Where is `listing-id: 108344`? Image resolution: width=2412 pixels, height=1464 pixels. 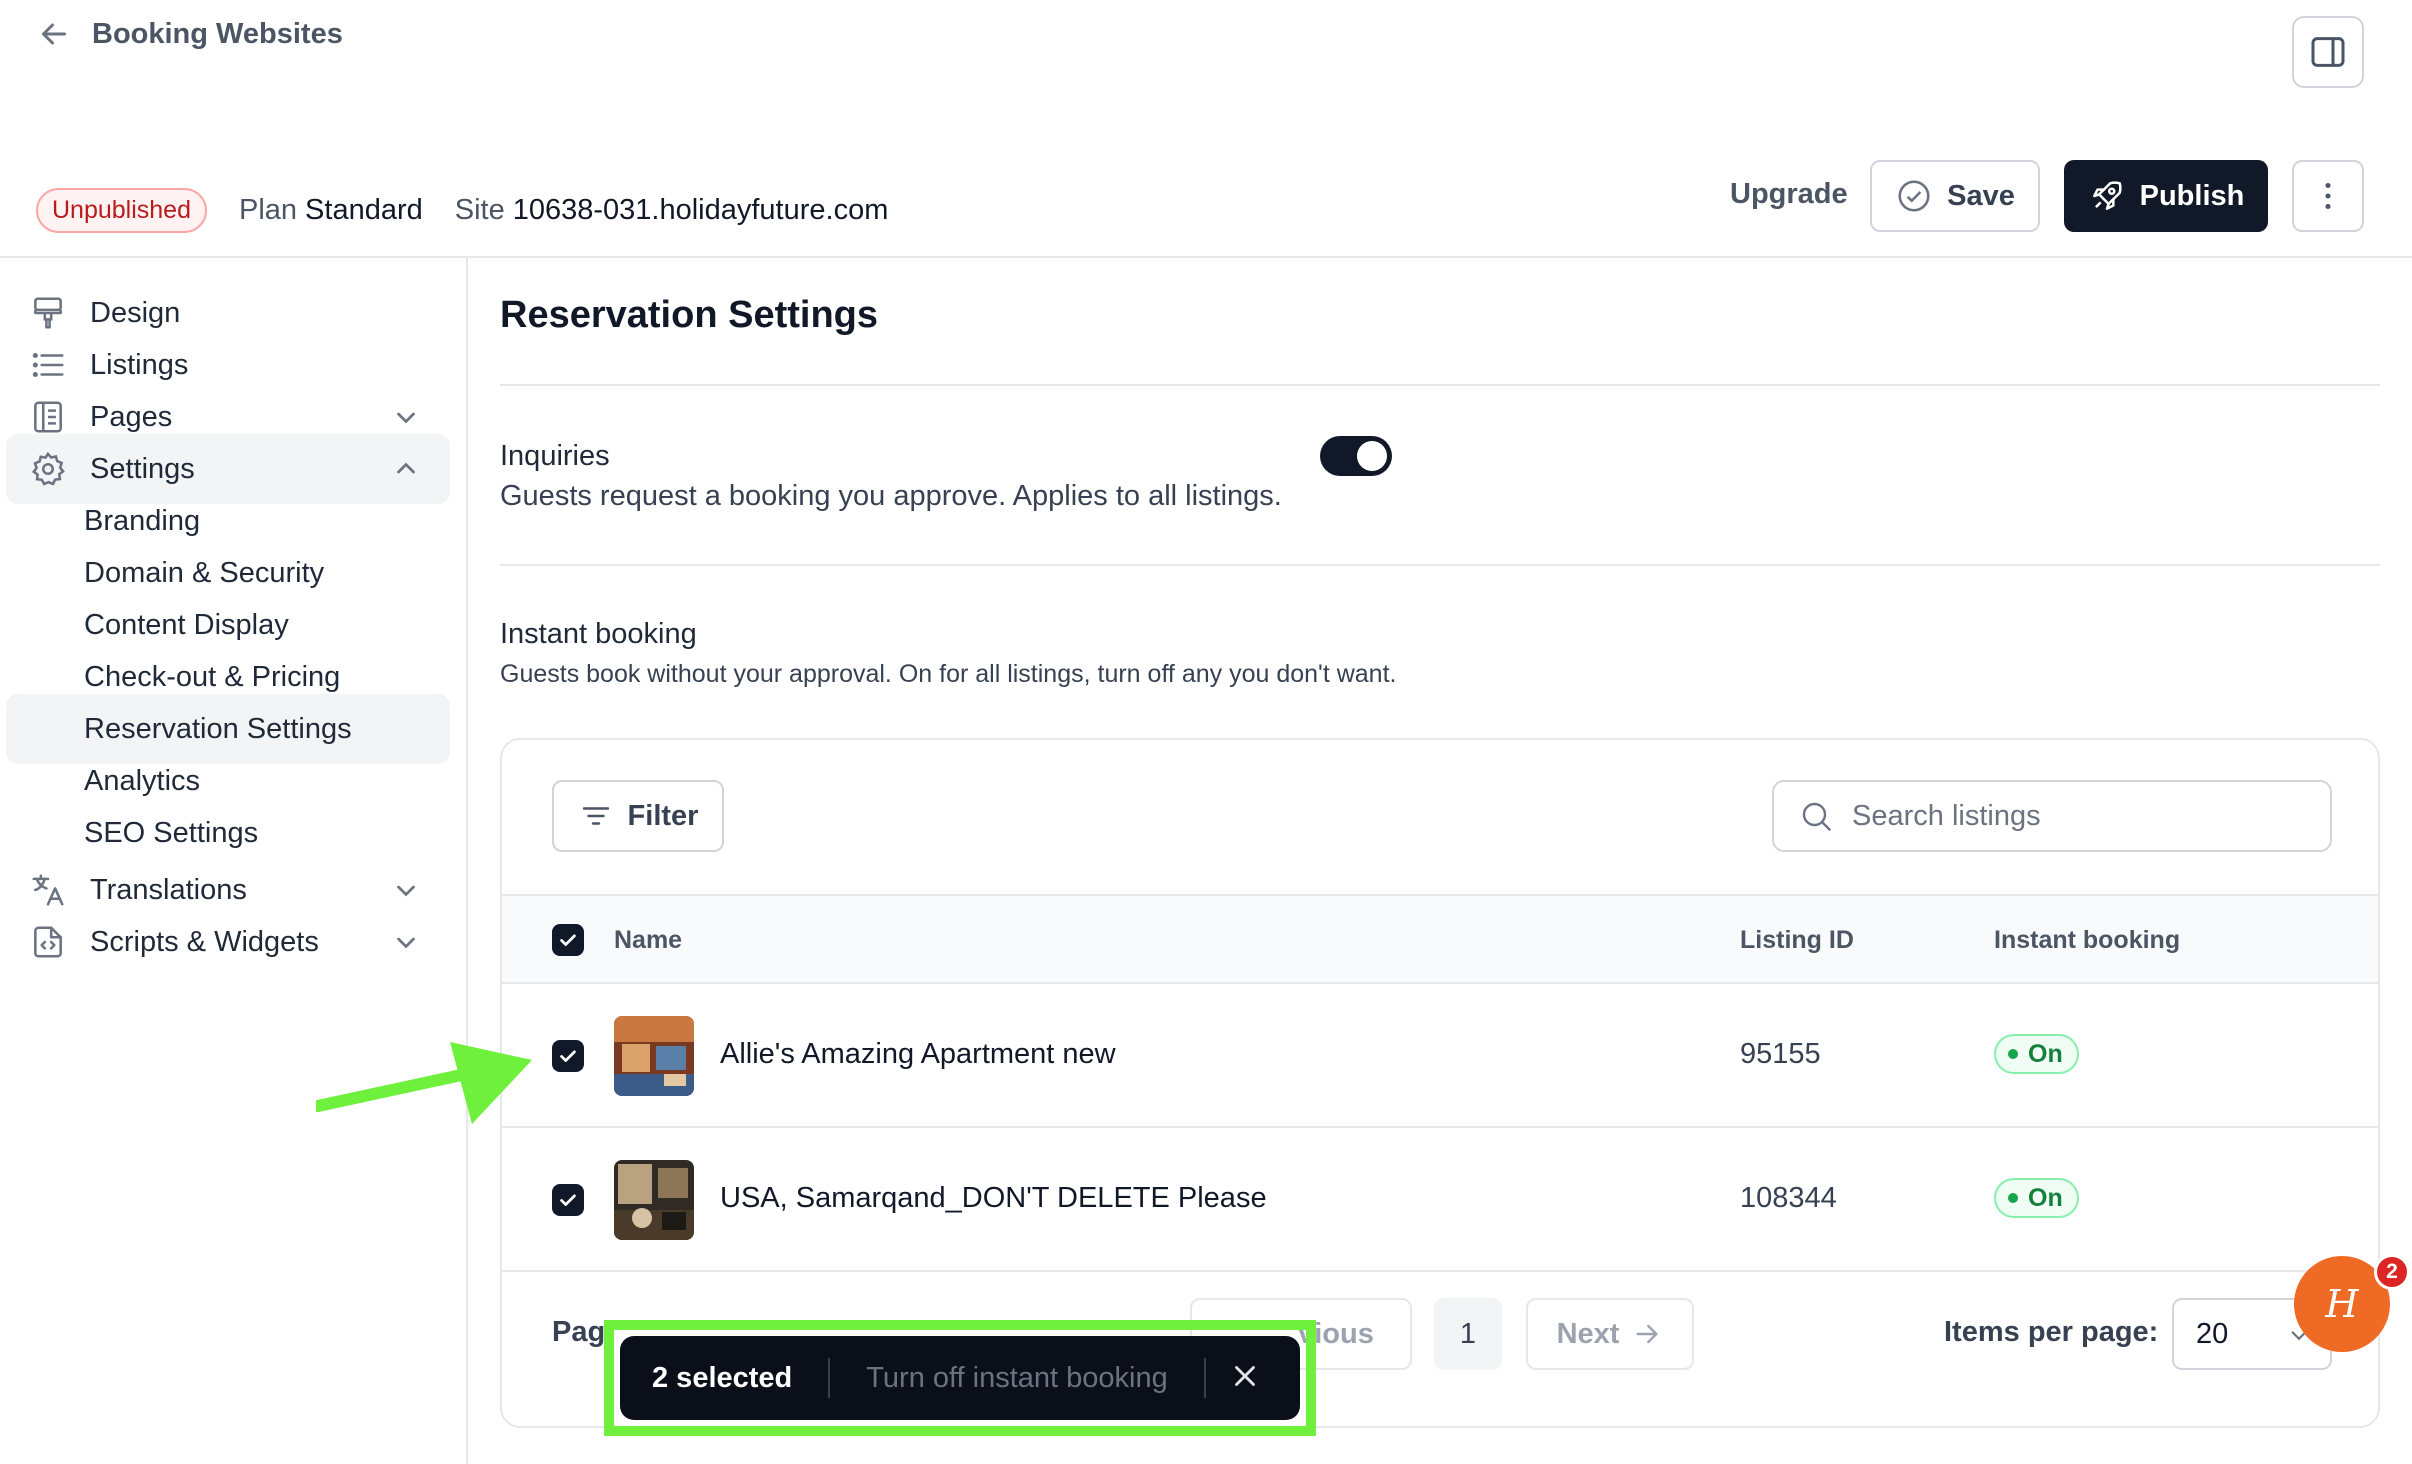
listing-id: 108344 is located at coordinates (1788, 1198).